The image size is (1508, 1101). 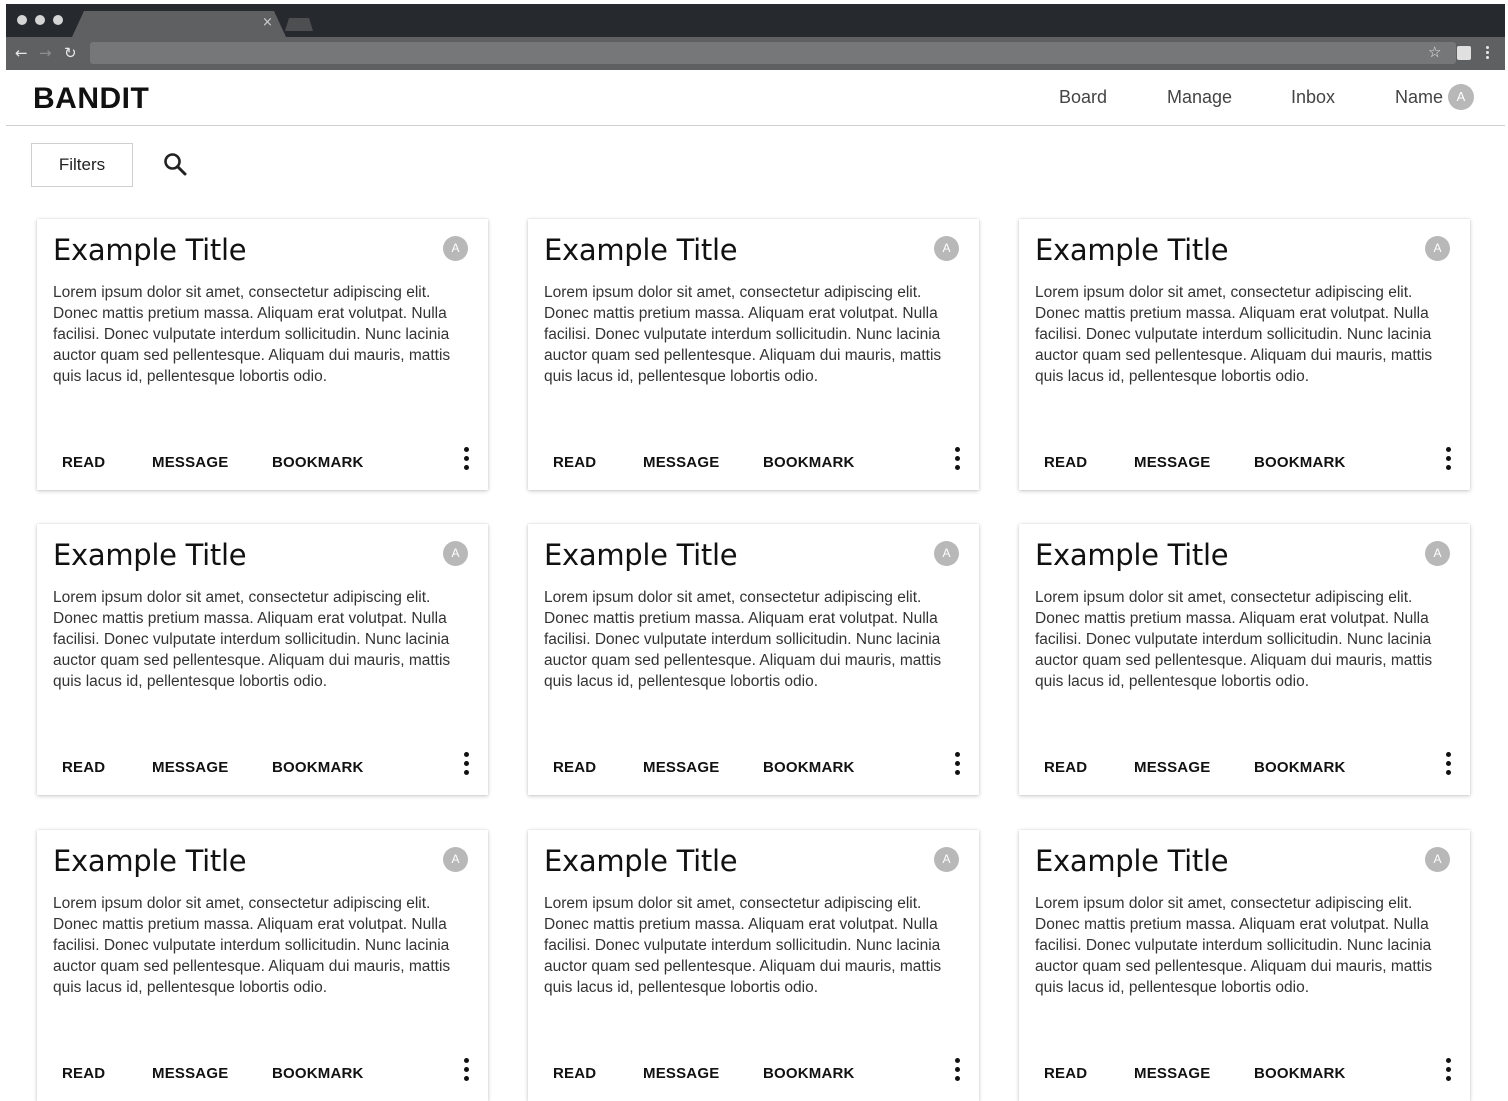 What do you see at coordinates (21, 53) in the screenshot?
I see `back-icon: ←` at bounding box center [21, 53].